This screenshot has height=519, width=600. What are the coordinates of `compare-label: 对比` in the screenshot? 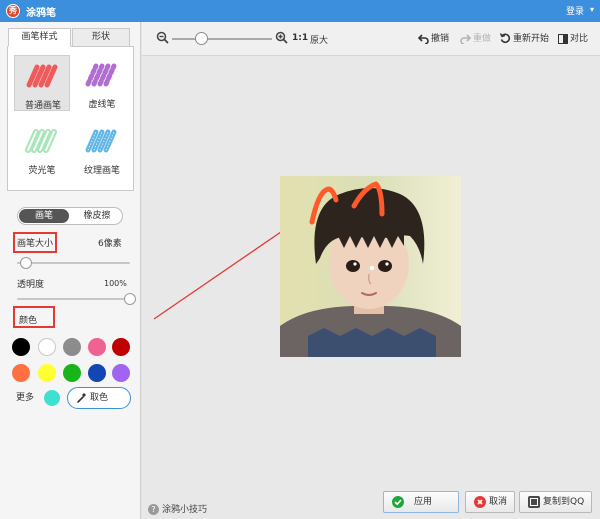 It's located at (579, 39).